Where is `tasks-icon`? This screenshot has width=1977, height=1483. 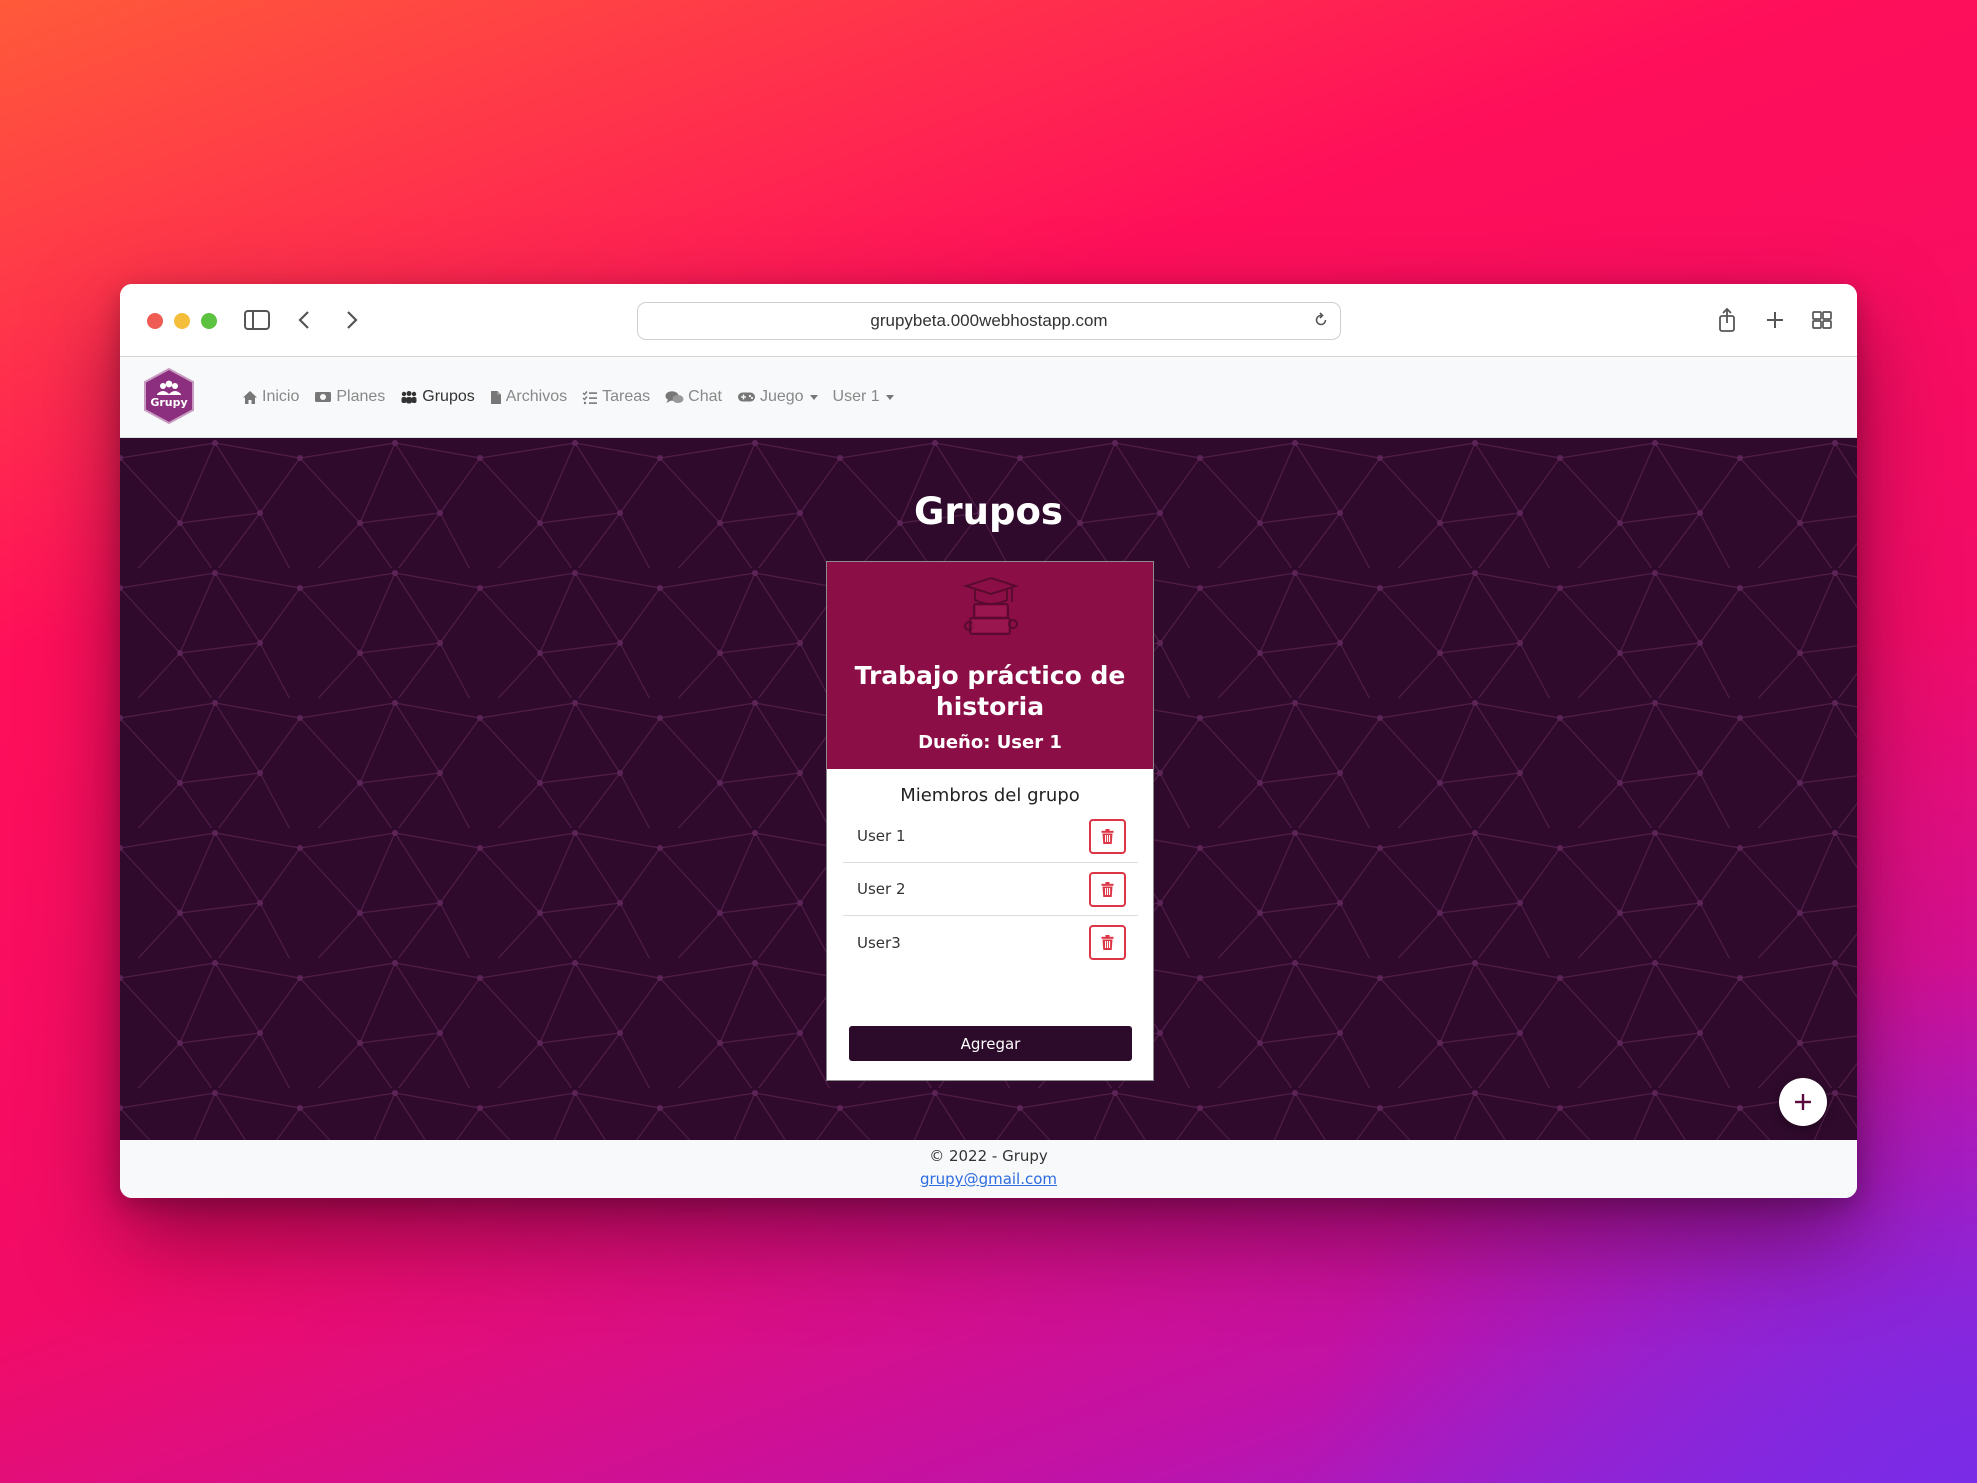 tasks-icon is located at coordinates (590, 397).